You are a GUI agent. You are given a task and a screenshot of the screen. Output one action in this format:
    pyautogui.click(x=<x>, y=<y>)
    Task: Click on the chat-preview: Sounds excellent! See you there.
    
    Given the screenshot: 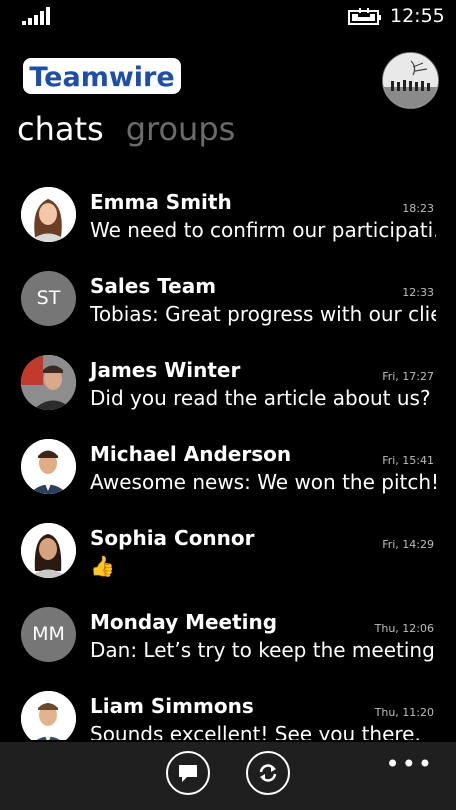 What is the action you would take?
    pyautogui.click(x=255, y=731)
    